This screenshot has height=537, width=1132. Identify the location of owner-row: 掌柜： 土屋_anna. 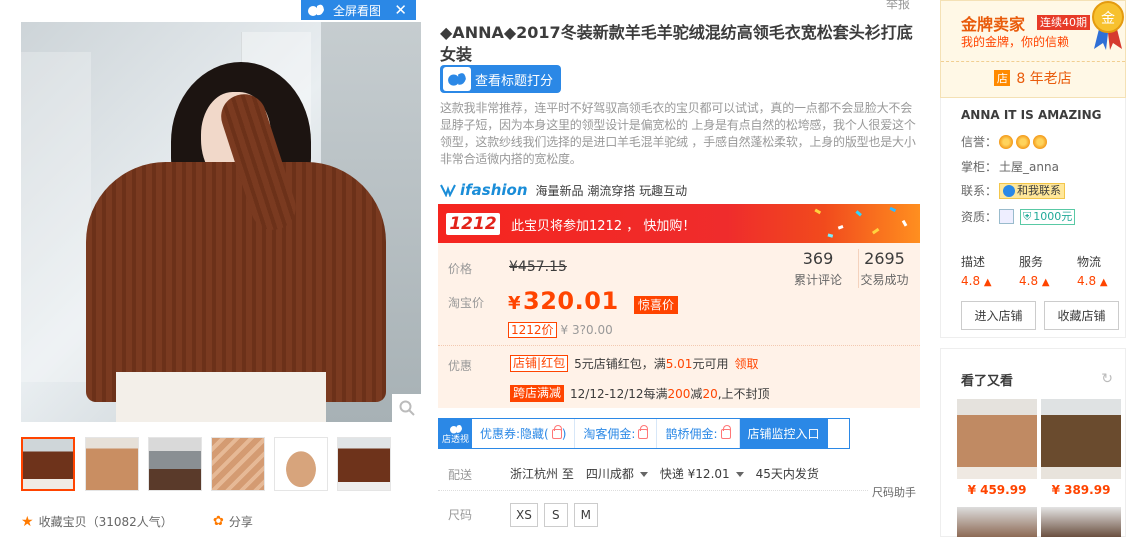
(1010, 166).